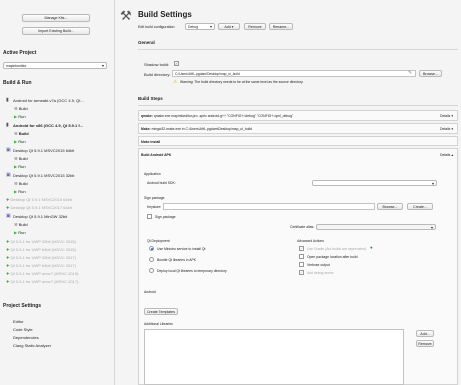 Image resolution: width=461 pixels, height=385 pixels. I want to click on kit-item: Desktop Qt 5.9.1 MinGW 32bit, so click(40, 216).